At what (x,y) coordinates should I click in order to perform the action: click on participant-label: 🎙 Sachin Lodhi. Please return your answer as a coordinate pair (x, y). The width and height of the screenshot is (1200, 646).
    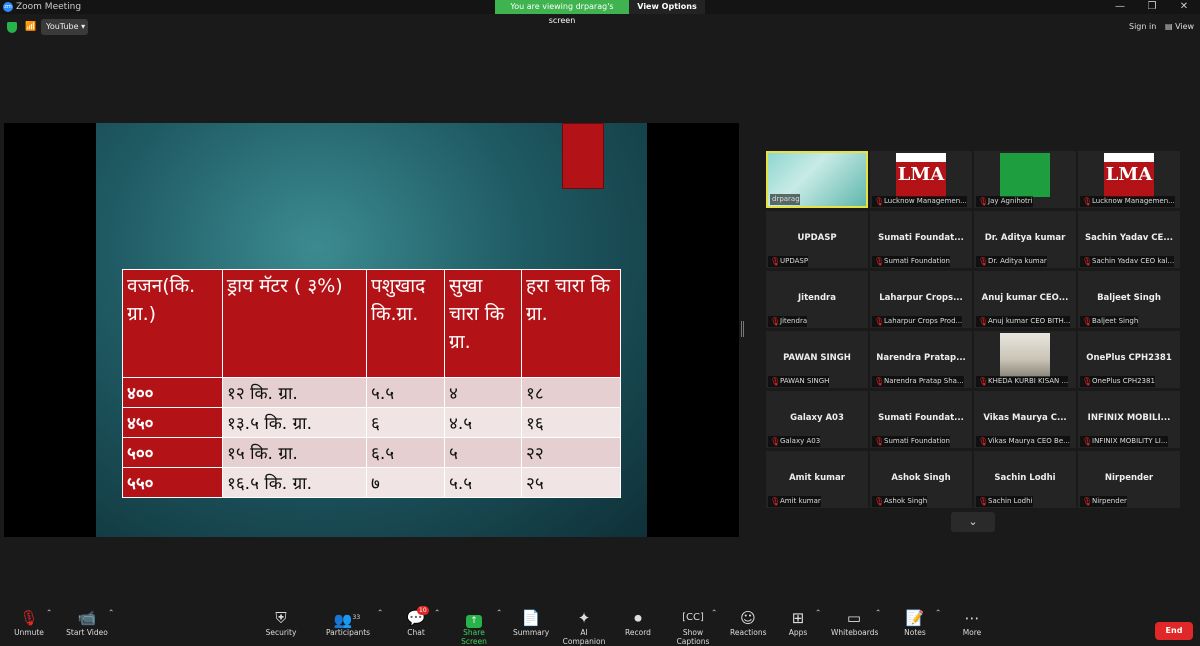
    Looking at the image, I should click on (1004, 501).